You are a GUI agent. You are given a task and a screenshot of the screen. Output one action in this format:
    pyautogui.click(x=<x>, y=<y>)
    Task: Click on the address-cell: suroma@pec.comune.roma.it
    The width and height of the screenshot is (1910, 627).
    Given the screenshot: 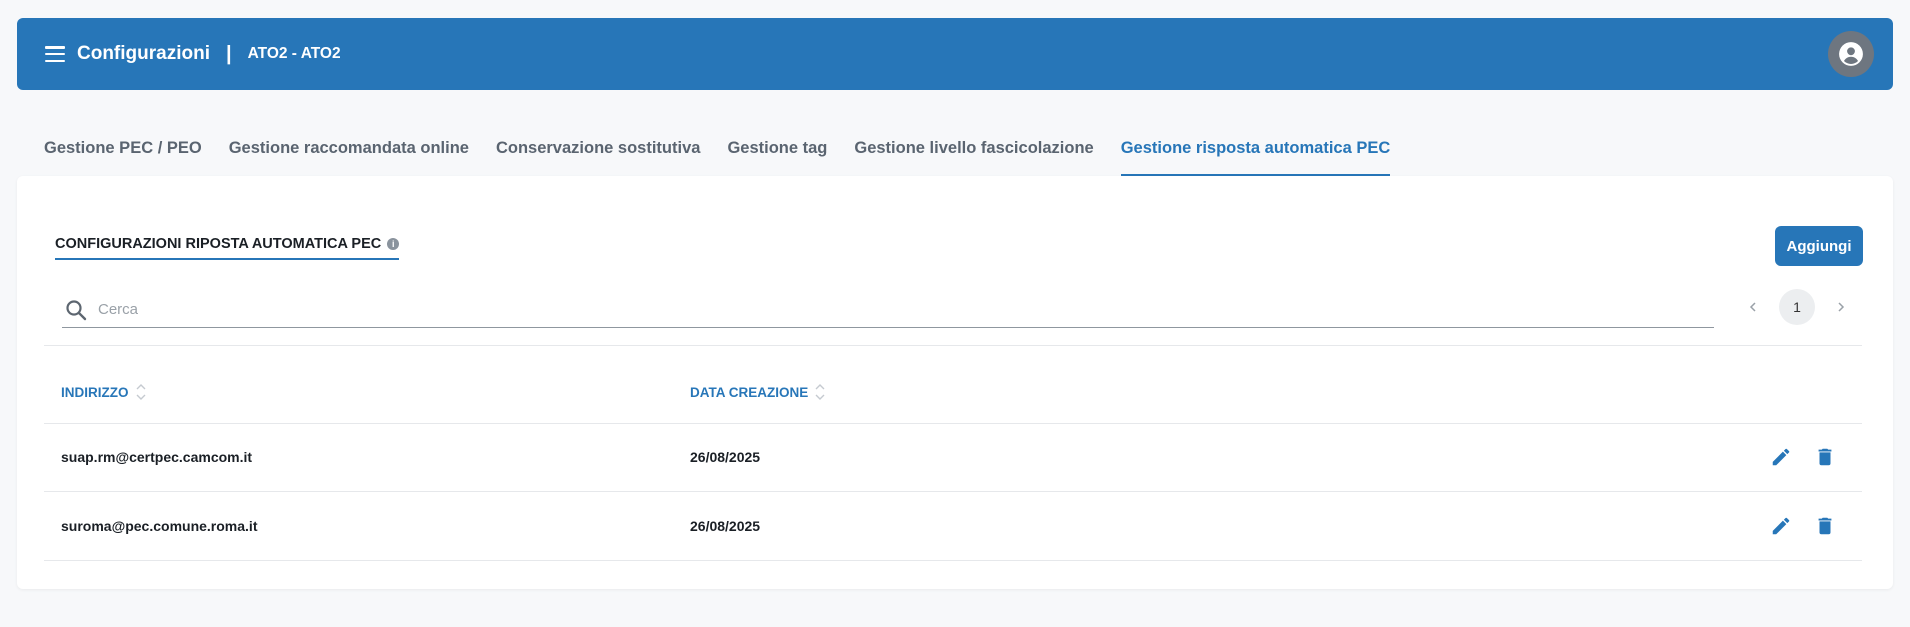 What is the action you would take?
    pyautogui.click(x=159, y=526)
    